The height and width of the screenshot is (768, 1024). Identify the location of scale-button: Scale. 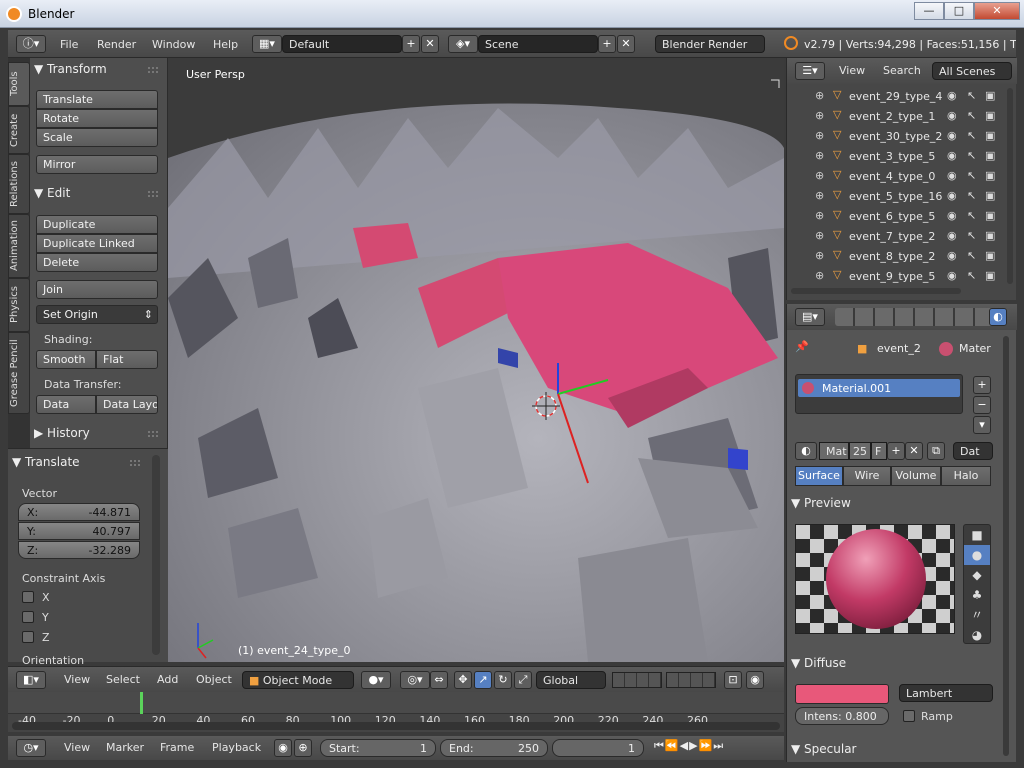
(97, 137).